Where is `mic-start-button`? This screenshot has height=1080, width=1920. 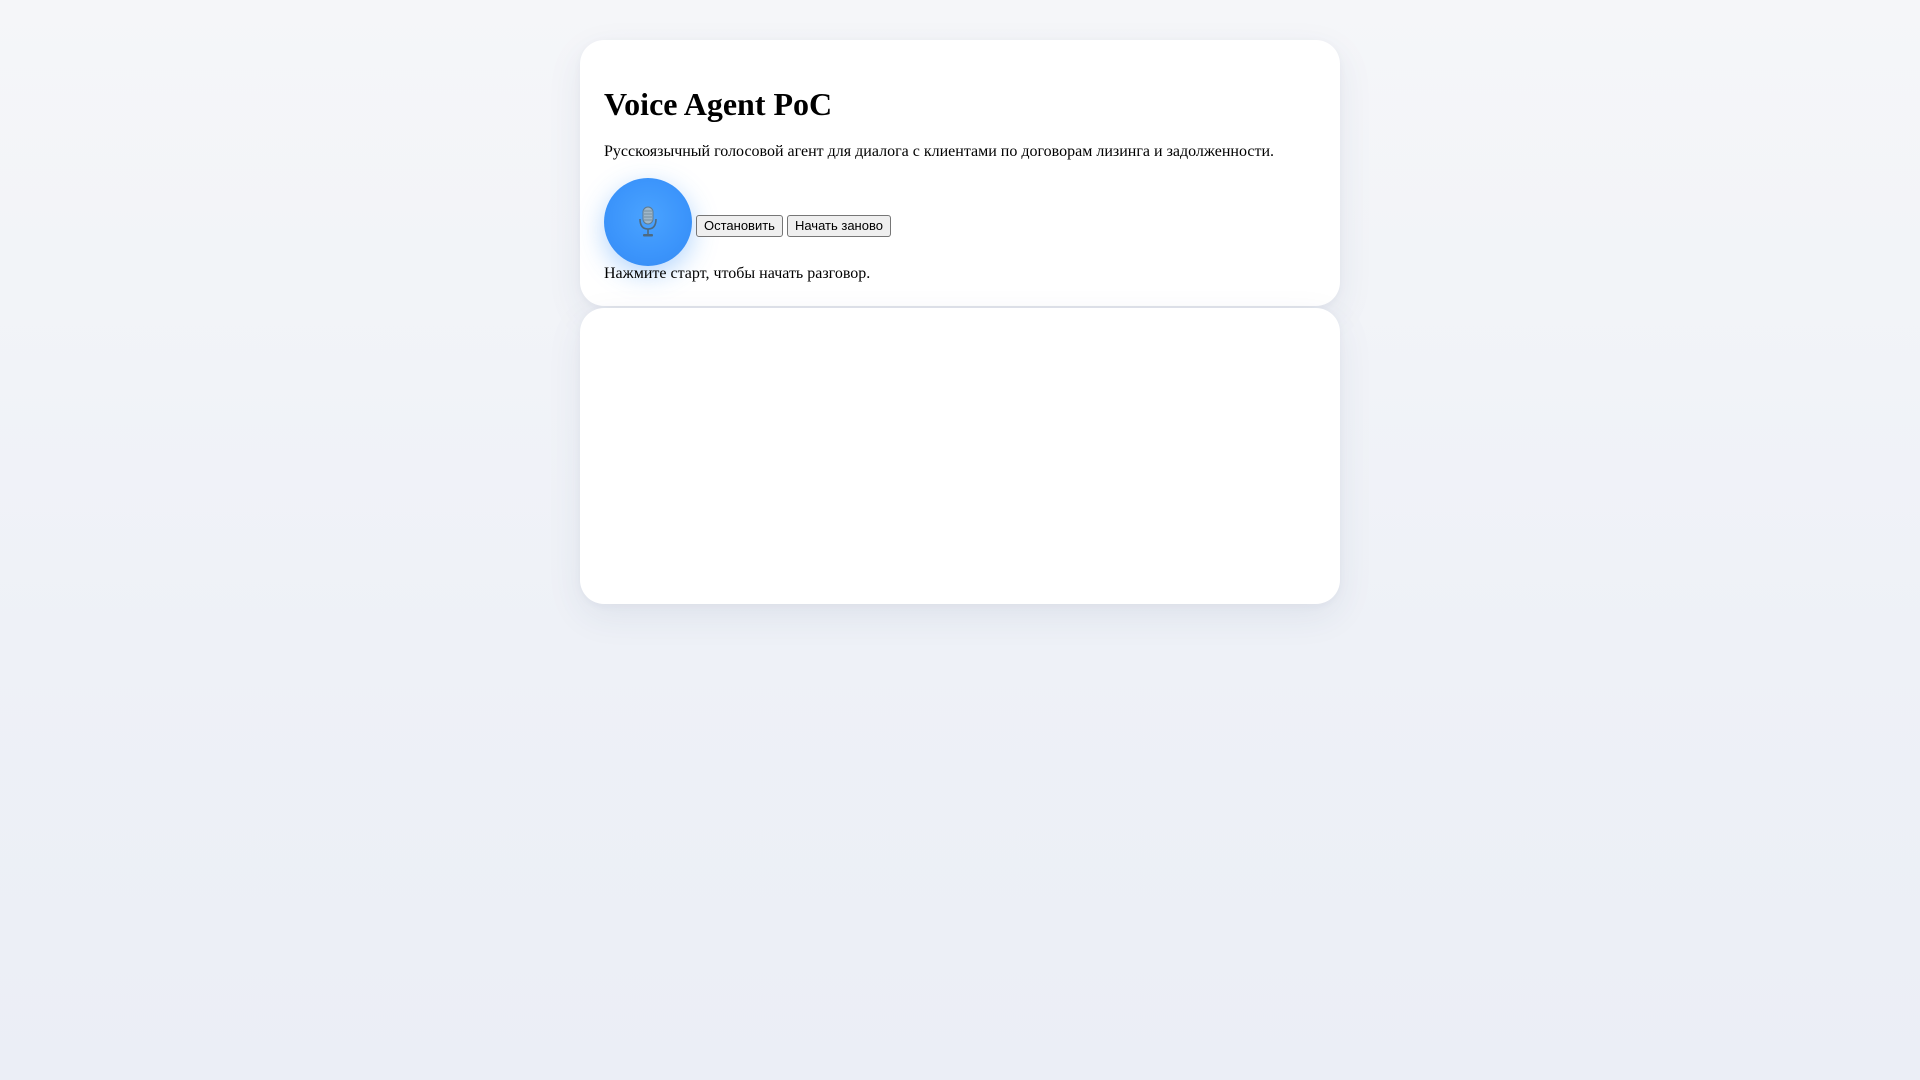
mic-start-button is located at coordinates (648, 222).